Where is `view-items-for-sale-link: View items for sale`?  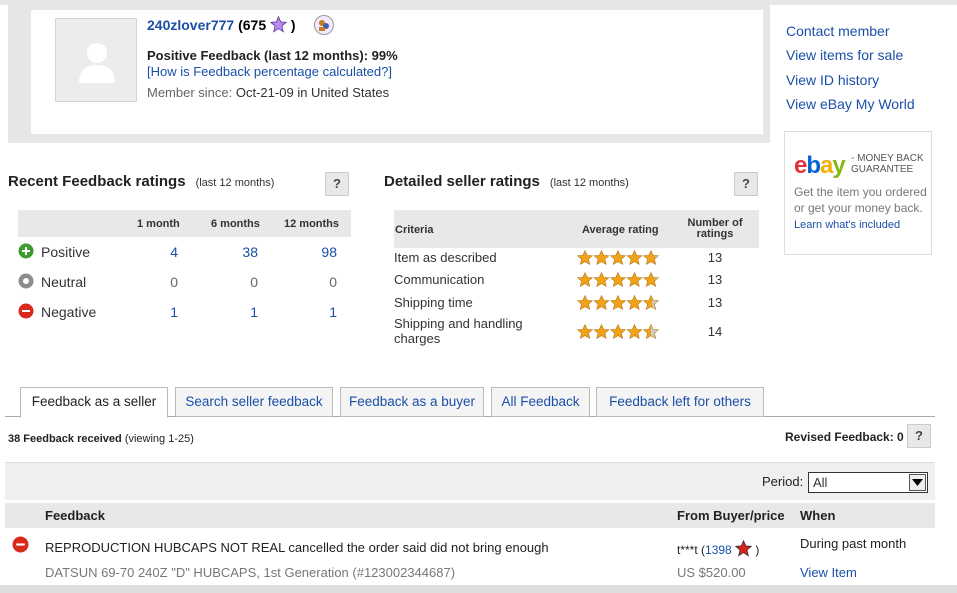 view-items-for-sale-link: View items for sale is located at coordinates (850, 55).